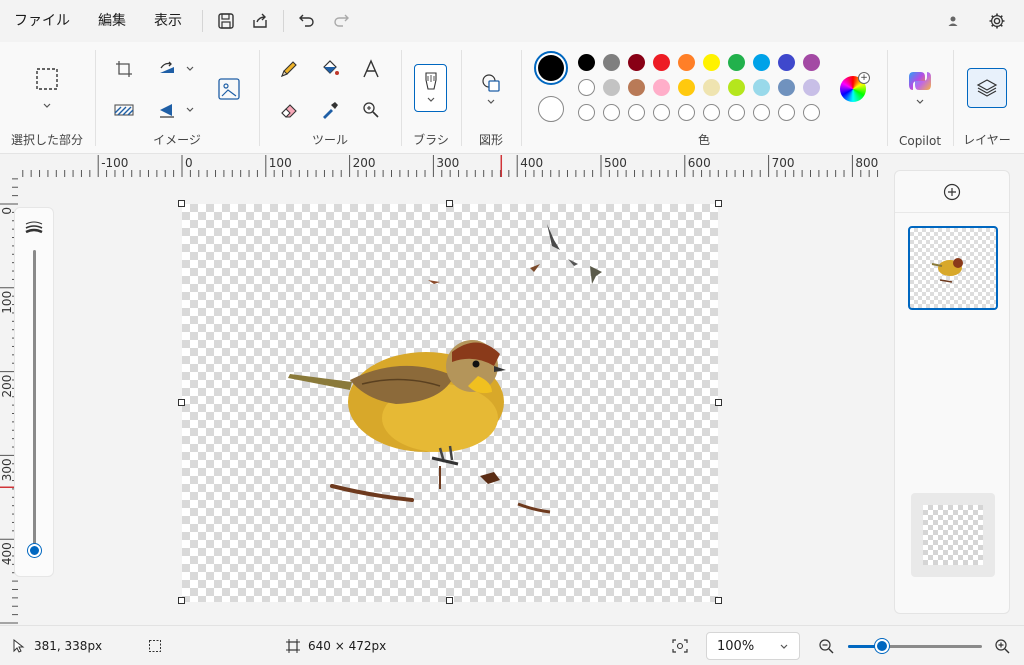 The image size is (1024, 665). What do you see at coordinates (826, 645) in the screenshot?
I see `zoom-out-button` at bounding box center [826, 645].